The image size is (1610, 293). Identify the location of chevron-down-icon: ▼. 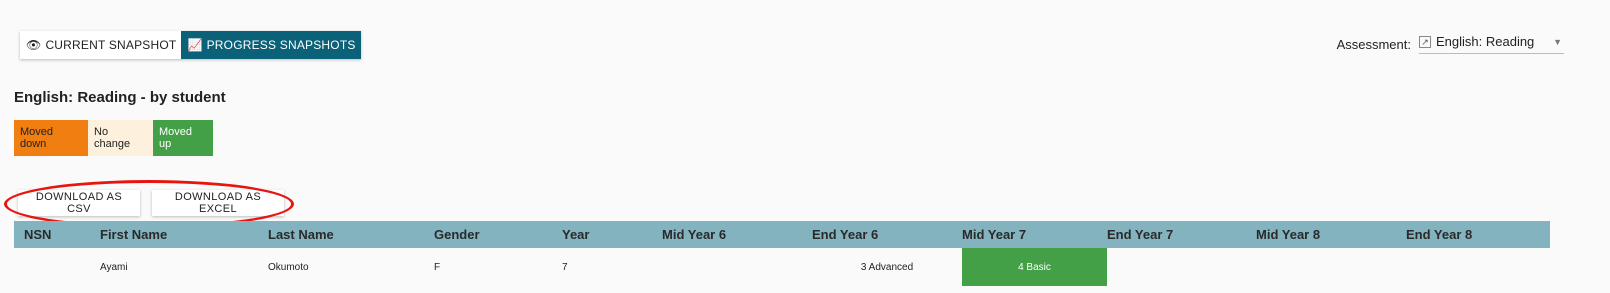
(1557, 41).